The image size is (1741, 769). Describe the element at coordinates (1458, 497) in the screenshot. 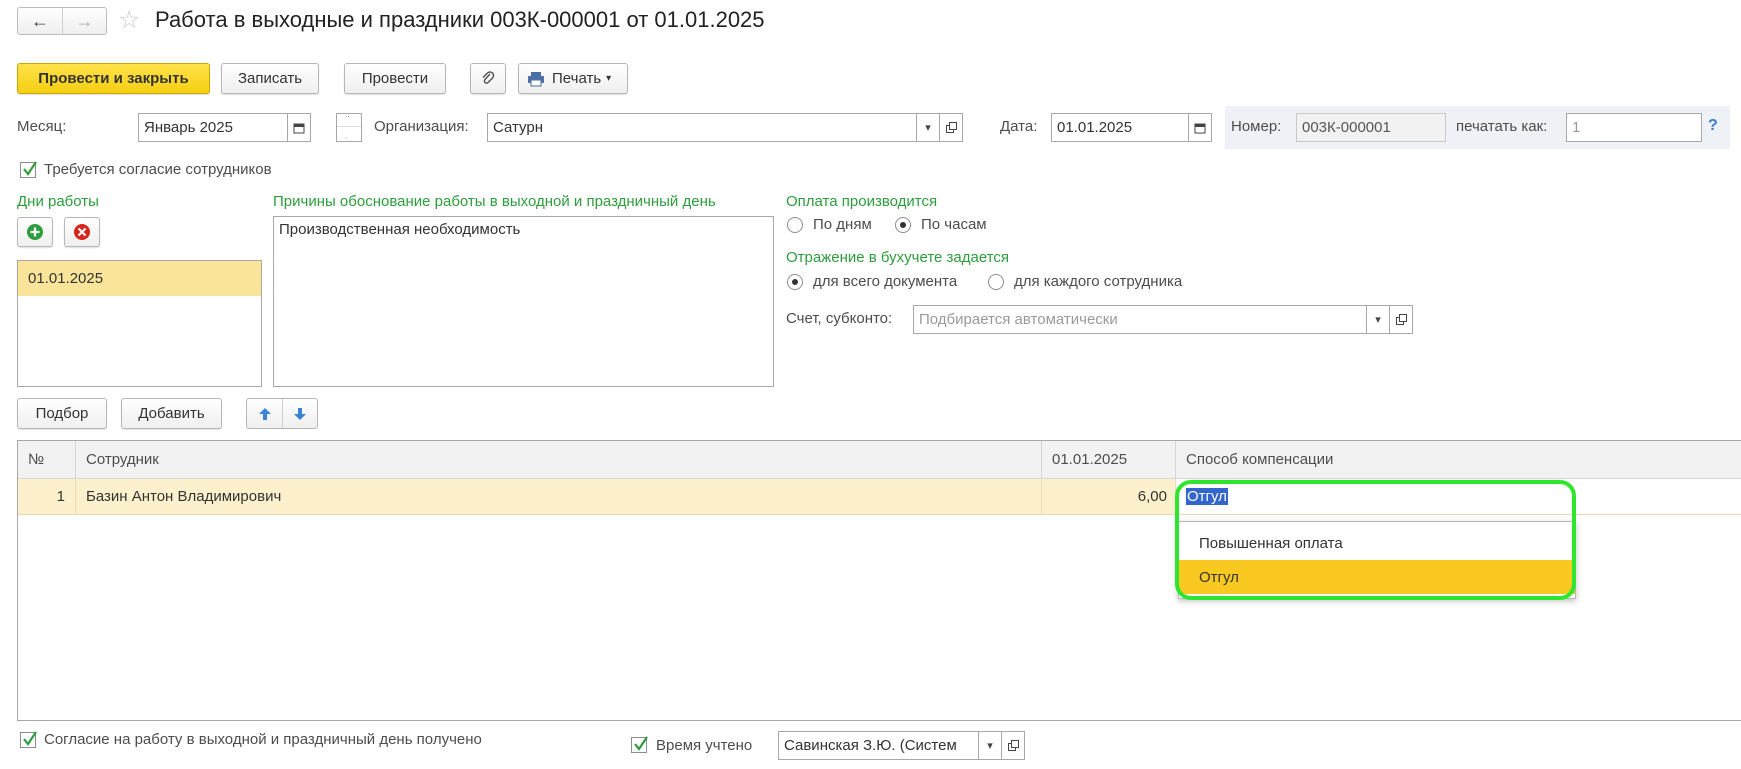

I see `cell-compensation: Отгул` at that location.